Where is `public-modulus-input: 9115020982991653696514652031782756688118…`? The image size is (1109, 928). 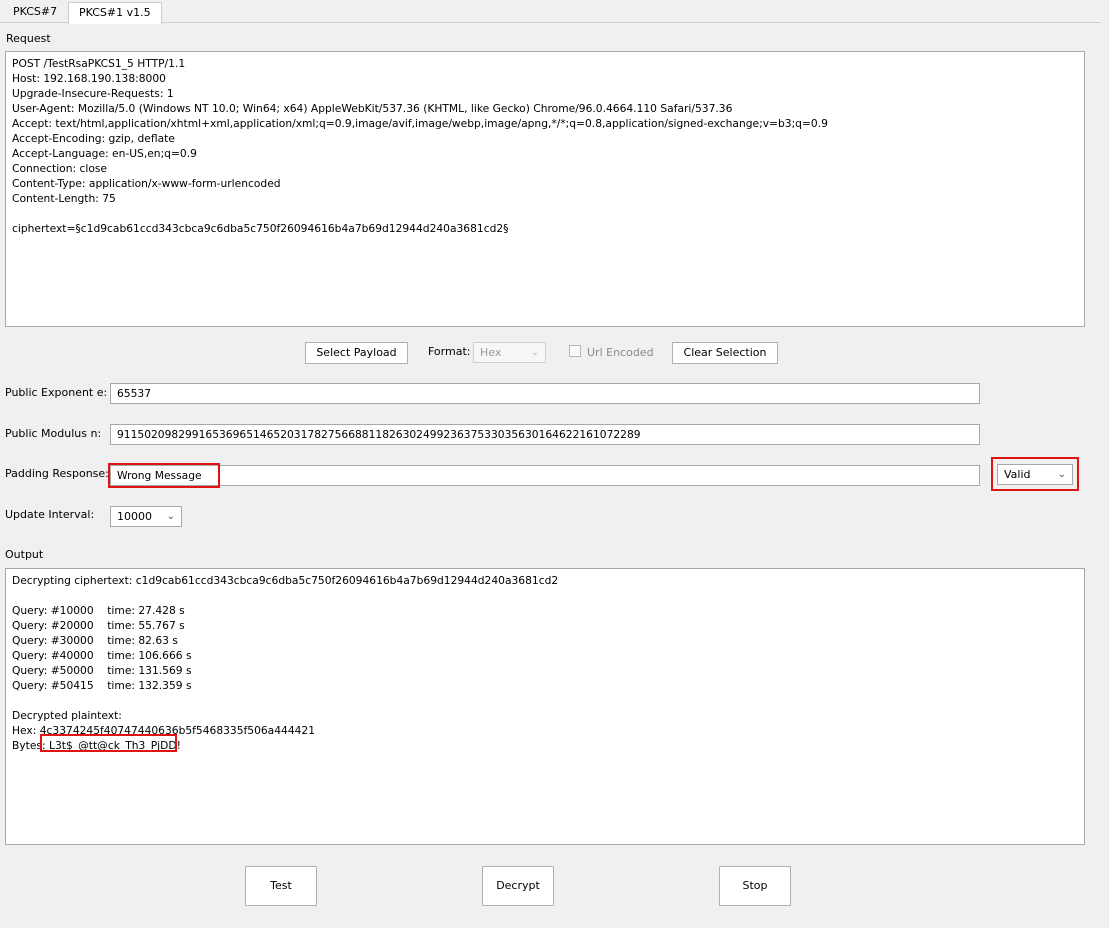 public-modulus-input: 9115020982991653696514652031782756688118… is located at coordinates (545, 434).